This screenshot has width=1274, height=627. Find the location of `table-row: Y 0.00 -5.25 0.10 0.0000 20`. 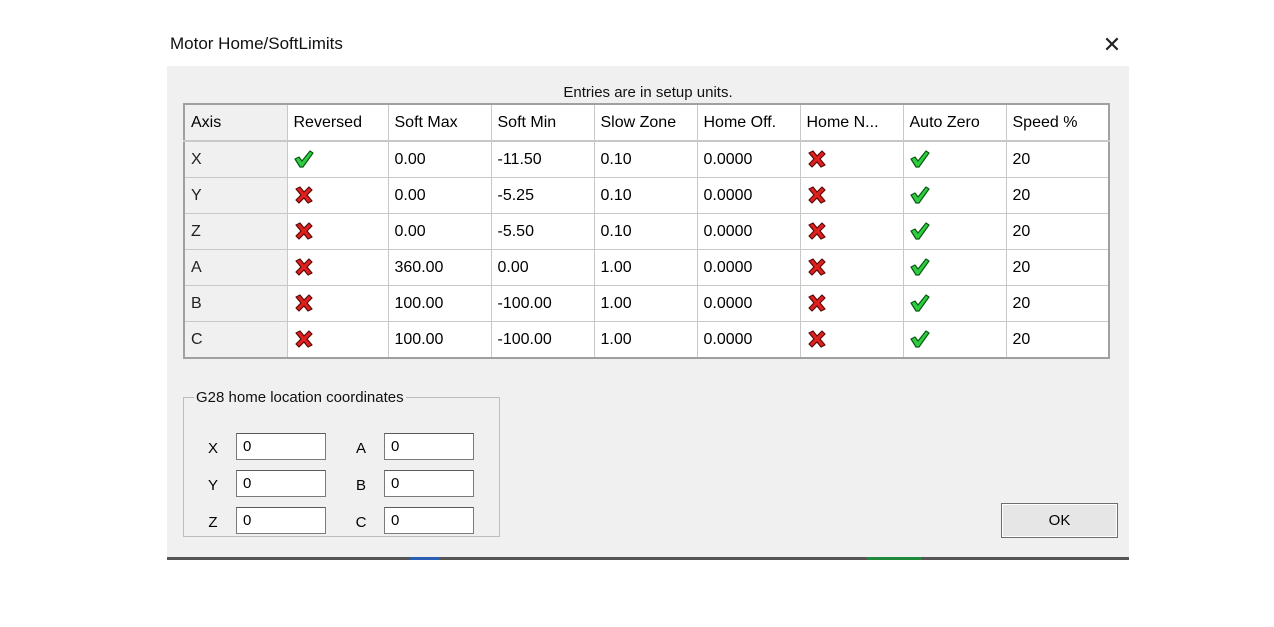

table-row: Y 0.00 -5.25 0.10 0.0000 20 is located at coordinates (646, 195).